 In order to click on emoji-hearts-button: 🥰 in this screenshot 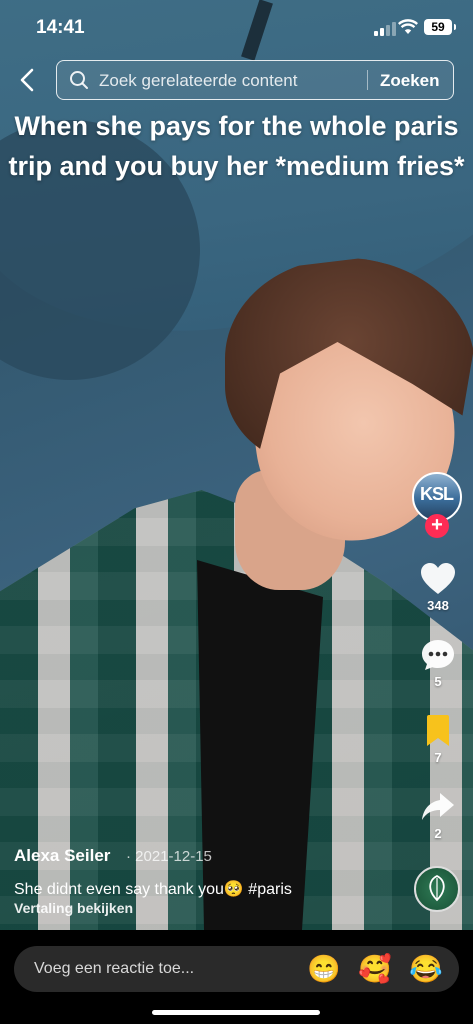, I will do `click(375, 969)`.